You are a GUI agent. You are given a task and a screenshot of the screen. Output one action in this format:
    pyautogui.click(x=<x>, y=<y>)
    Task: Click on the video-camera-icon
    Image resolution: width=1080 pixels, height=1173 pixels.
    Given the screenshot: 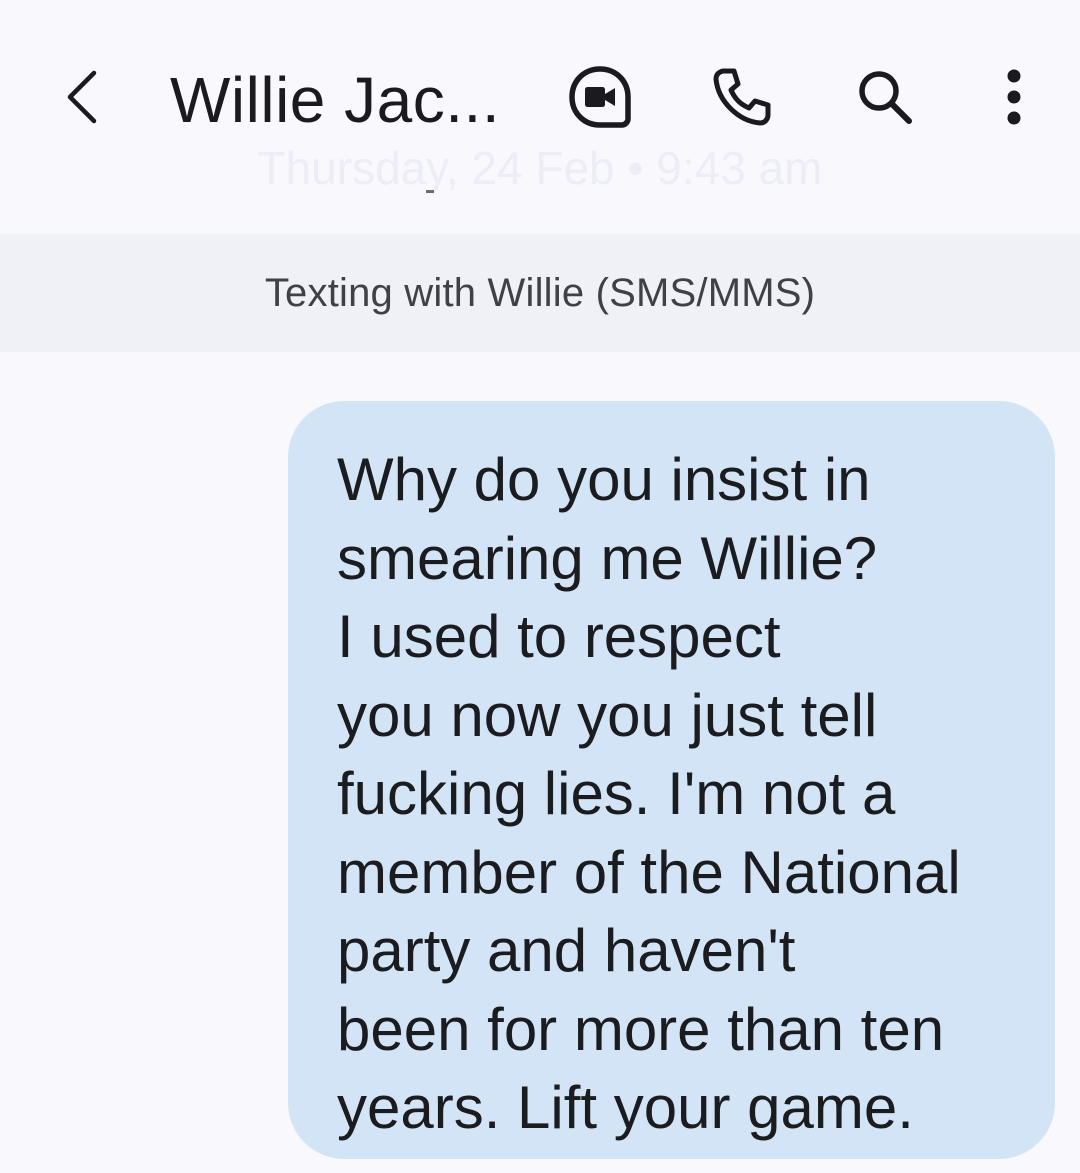 What is the action you would take?
    pyautogui.click(x=600, y=97)
    